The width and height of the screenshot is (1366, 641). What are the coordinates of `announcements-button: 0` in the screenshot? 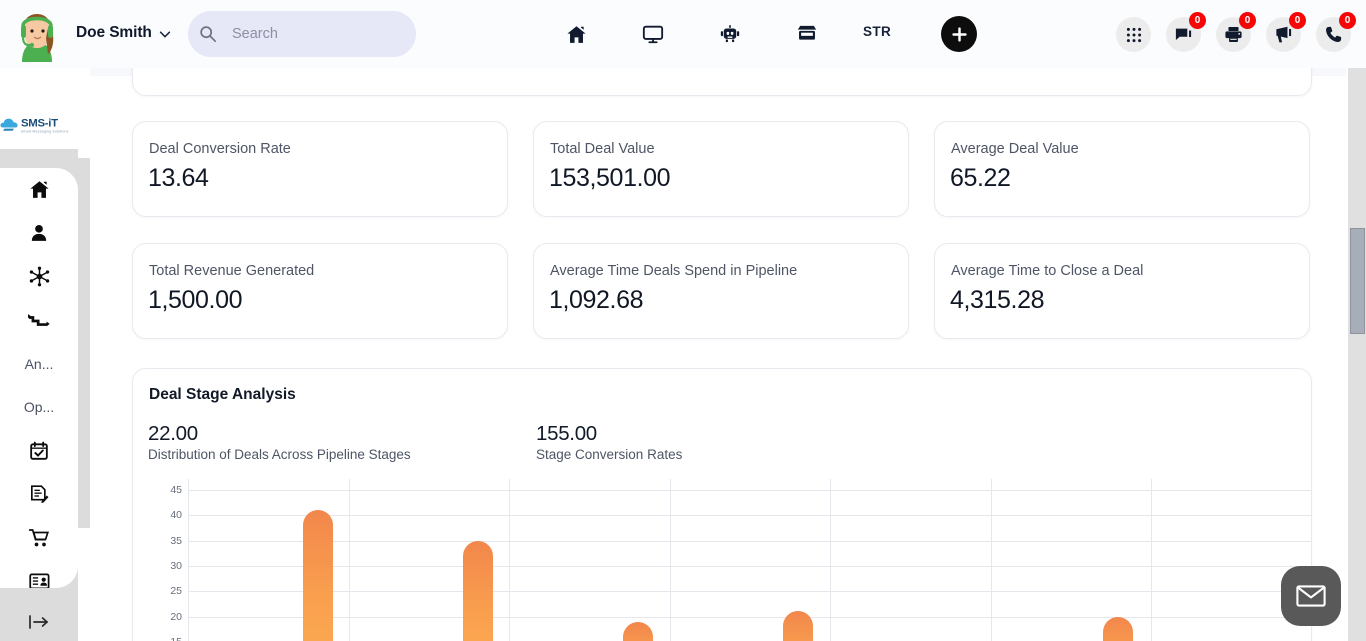 It's located at (1286, 32).